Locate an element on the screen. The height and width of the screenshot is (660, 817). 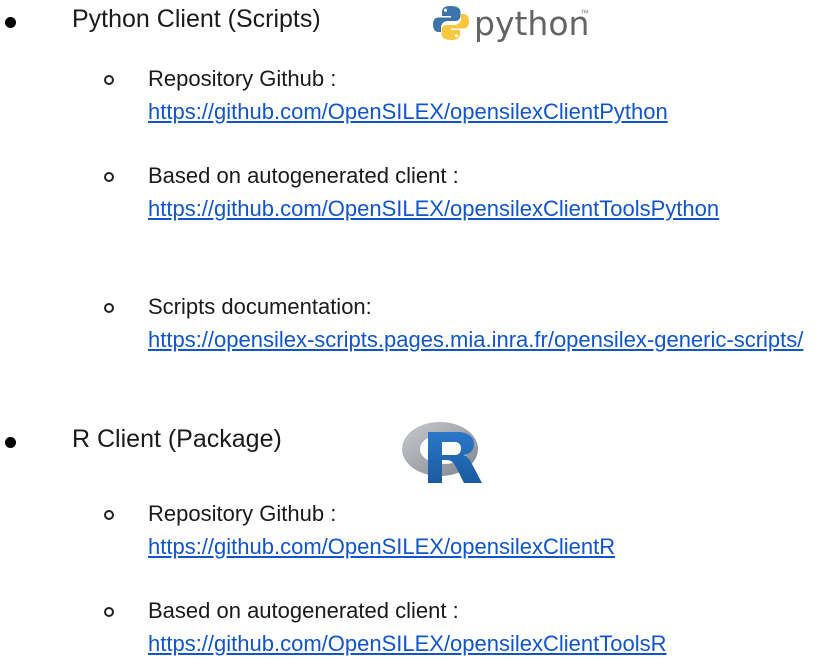
python-logo-text: python is located at coordinates (532, 23).